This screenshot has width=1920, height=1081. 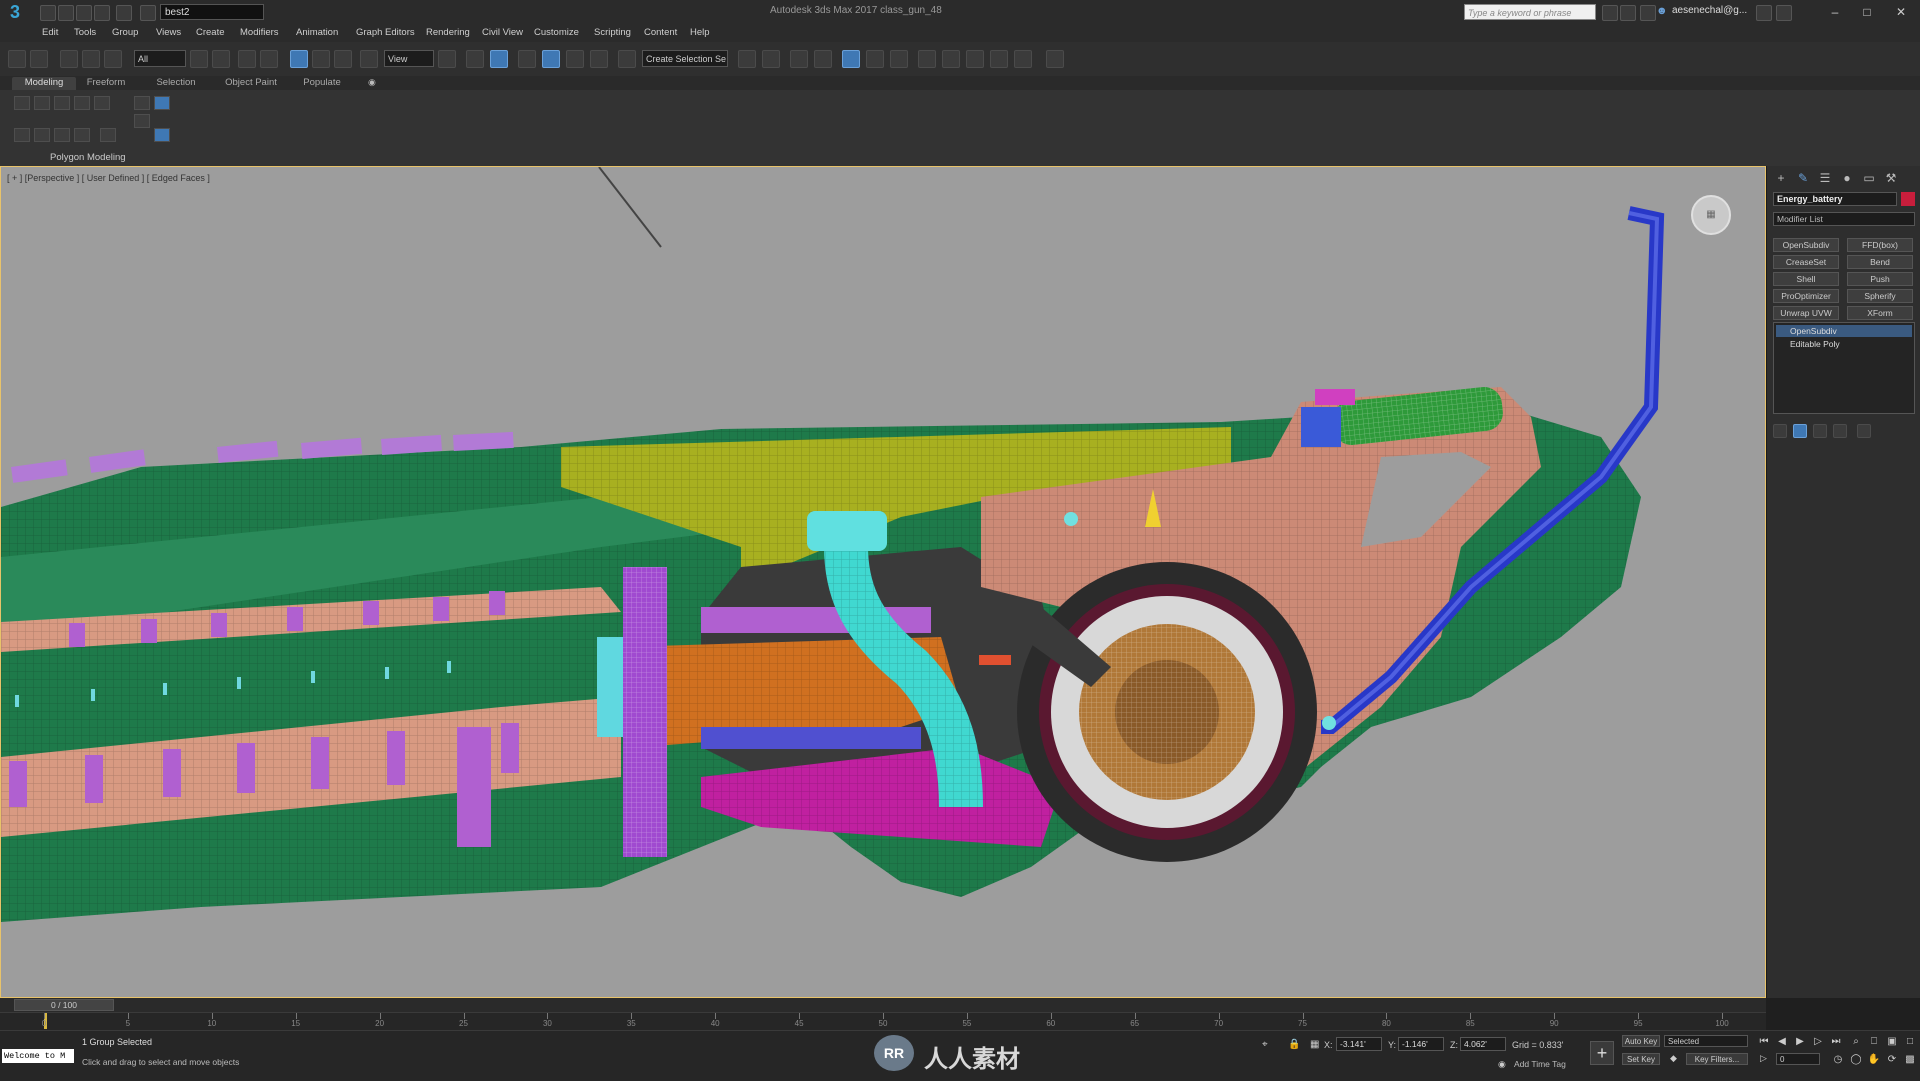 What do you see at coordinates (1602, 1053) in the screenshot?
I see `set-keys-icon: +` at bounding box center [1602, 1053].